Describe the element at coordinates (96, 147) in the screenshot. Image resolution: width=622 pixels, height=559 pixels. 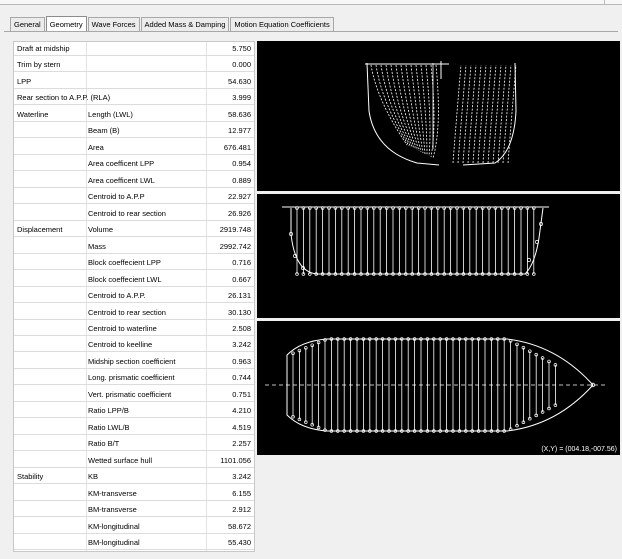
I see `row-property-label: Area` at that location.